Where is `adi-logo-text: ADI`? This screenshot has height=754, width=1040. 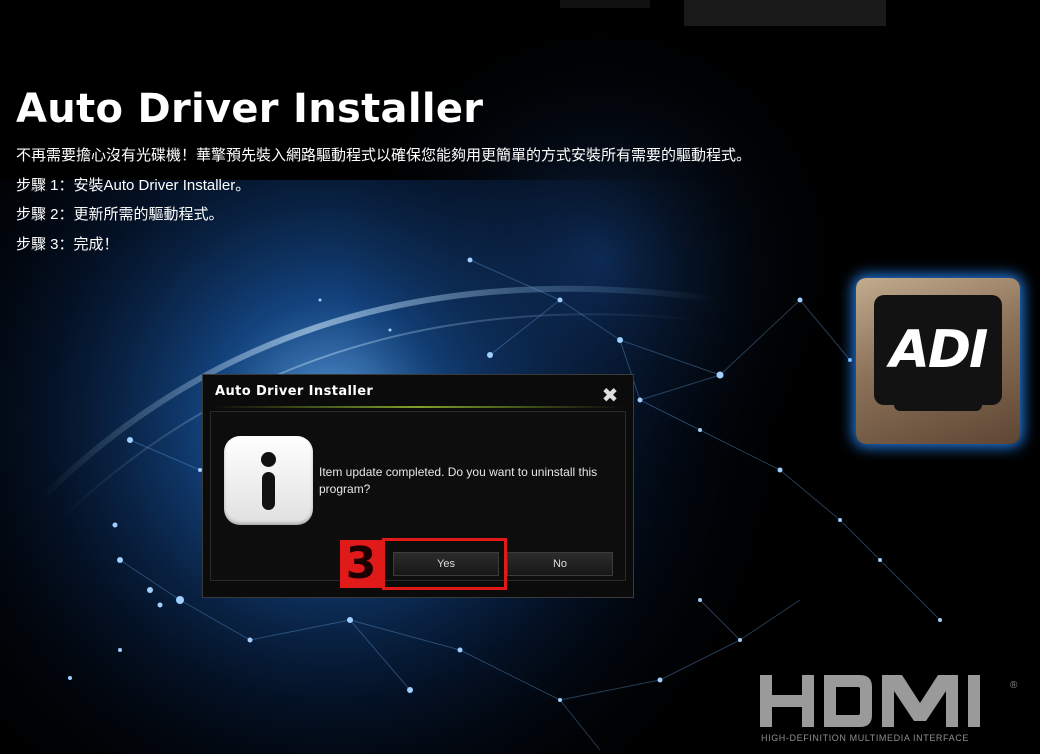 adi-logo-text: ADI is located at coordinates (939, 350).